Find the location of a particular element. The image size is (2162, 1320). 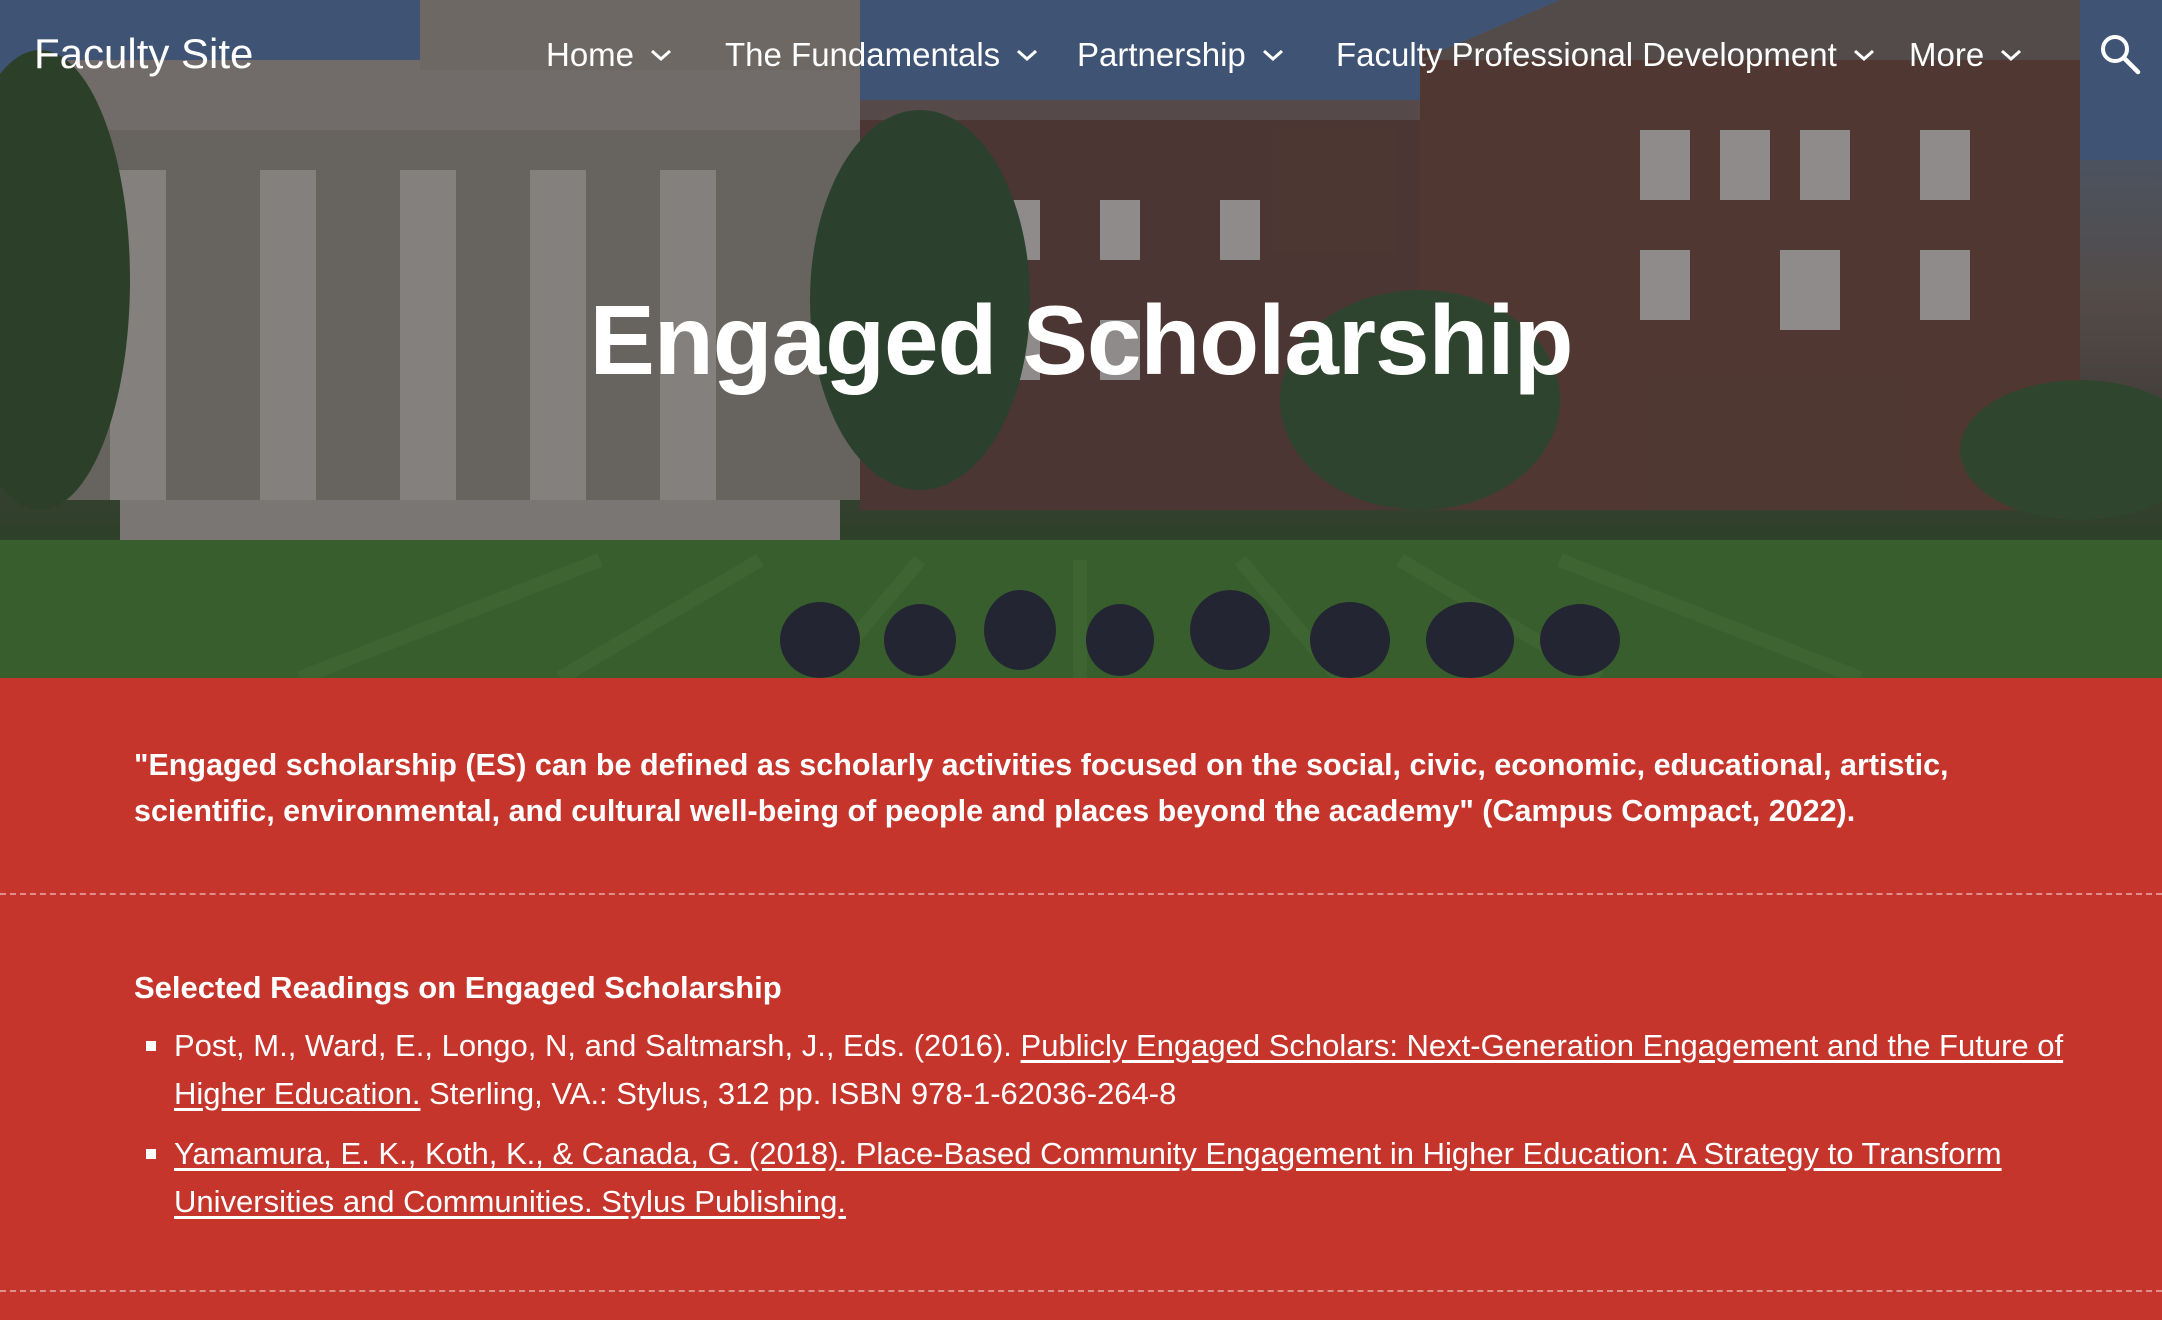

nav-item-label: The Fundamentals is located at coordinates (863, 54).